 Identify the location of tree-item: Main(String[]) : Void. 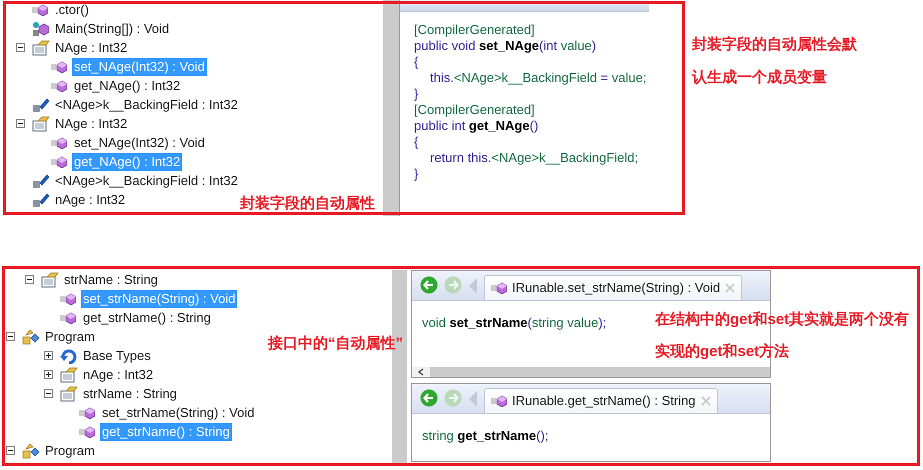
(112, 29).